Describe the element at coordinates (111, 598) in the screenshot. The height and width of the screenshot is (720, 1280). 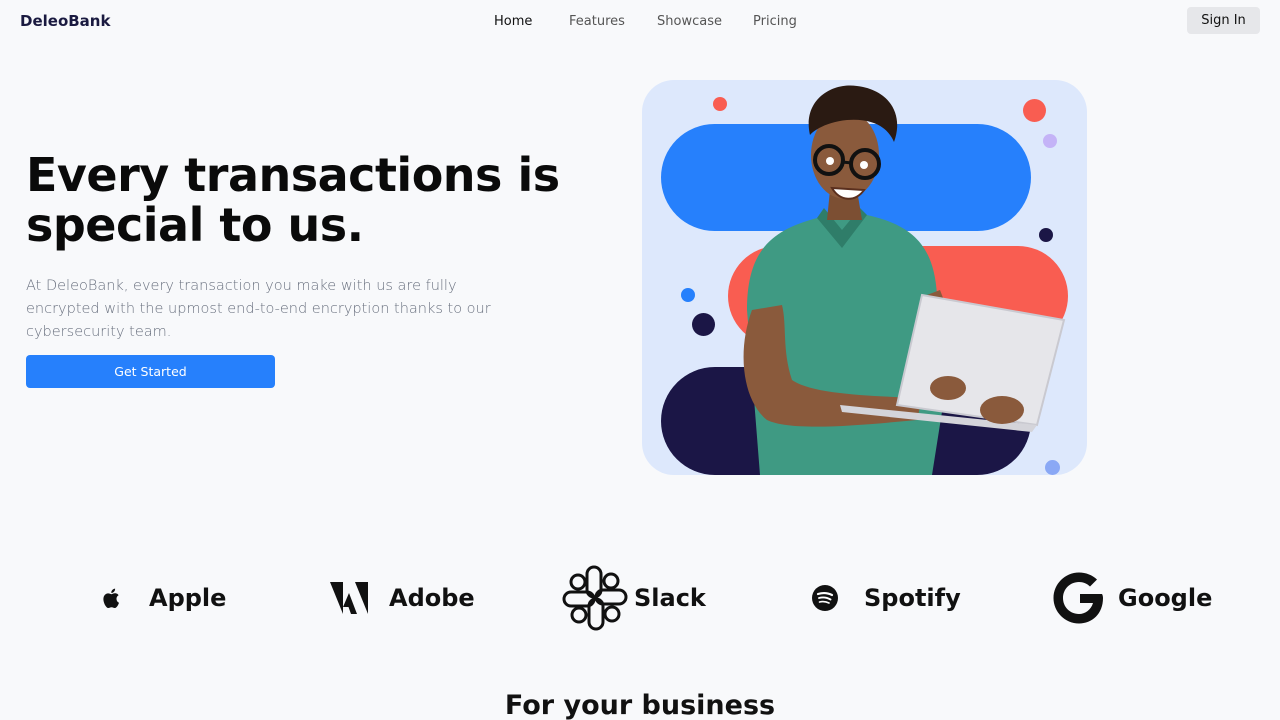
I see `apple-icon` at that location.